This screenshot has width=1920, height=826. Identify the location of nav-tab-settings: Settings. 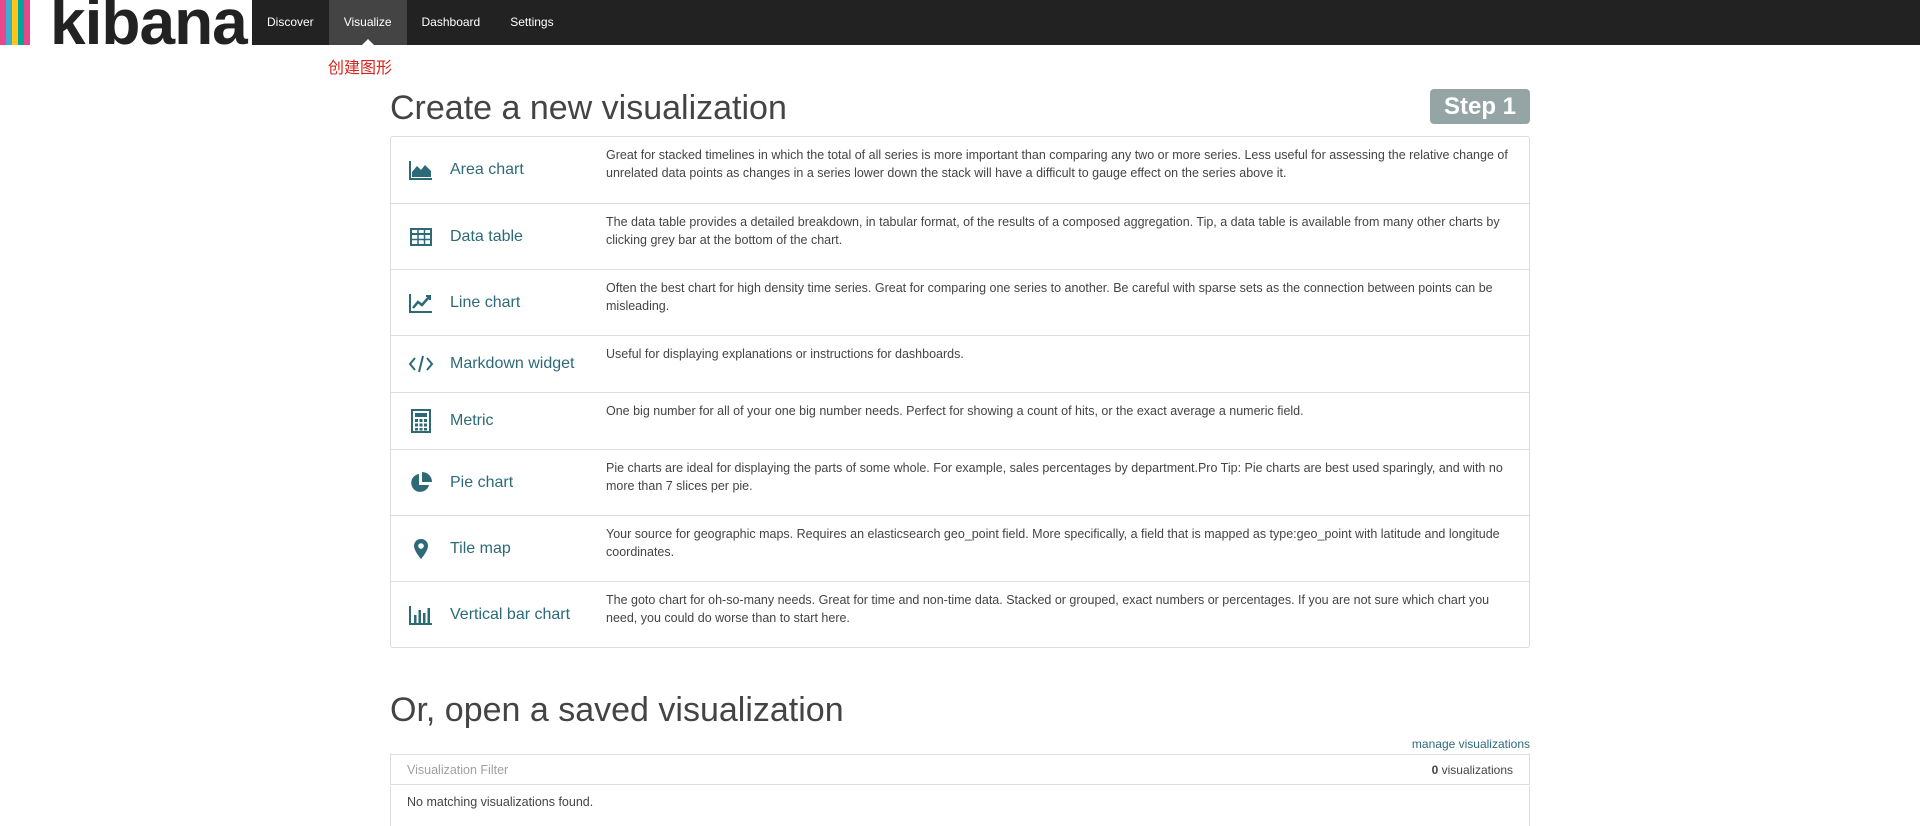
(531, 22).